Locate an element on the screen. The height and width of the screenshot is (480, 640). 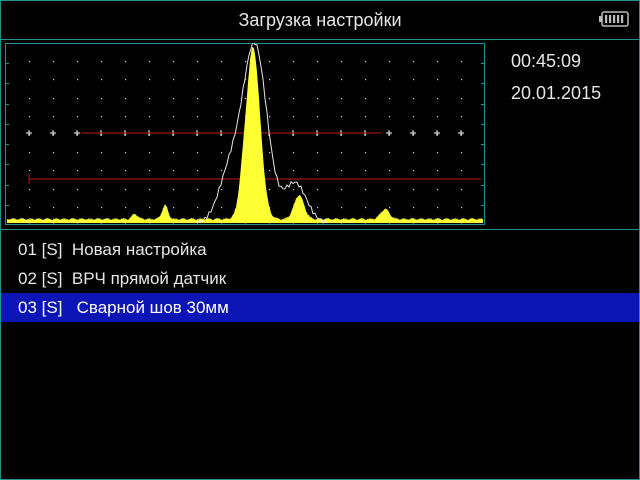
clock: 00:45:09 is located at coordinates (546, 61).